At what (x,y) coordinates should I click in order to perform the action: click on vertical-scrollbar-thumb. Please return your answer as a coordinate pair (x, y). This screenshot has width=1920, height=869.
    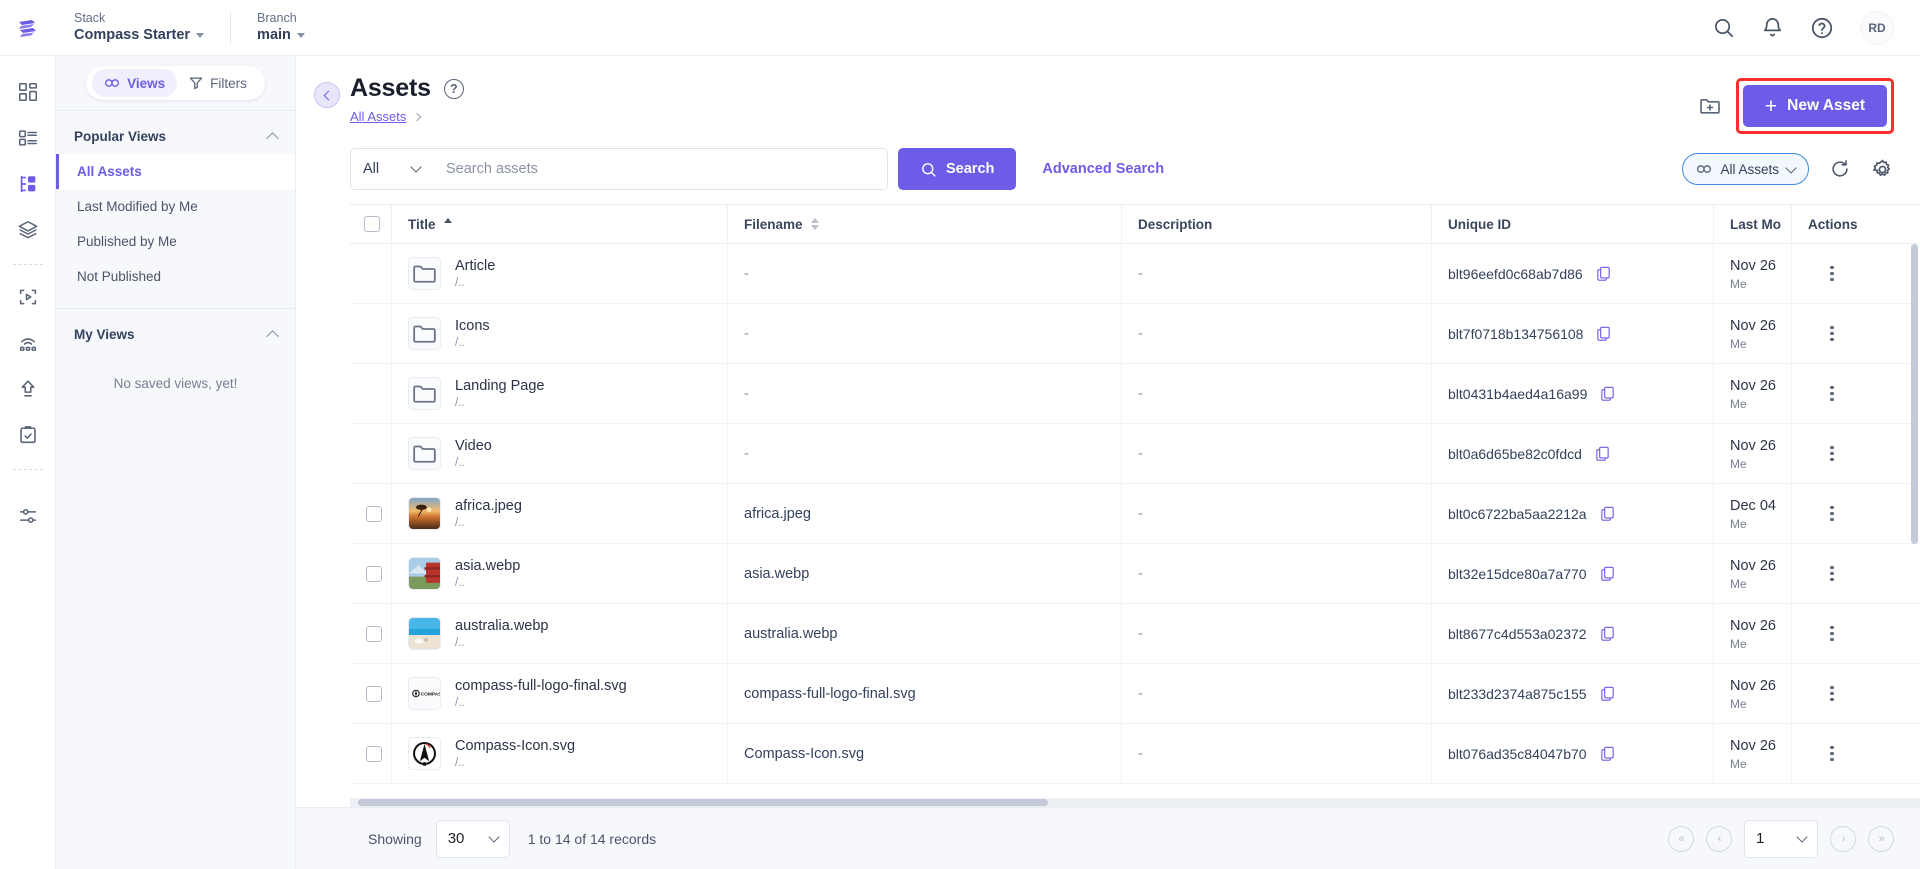
    Looking at the image, I should click on (1914, 394).